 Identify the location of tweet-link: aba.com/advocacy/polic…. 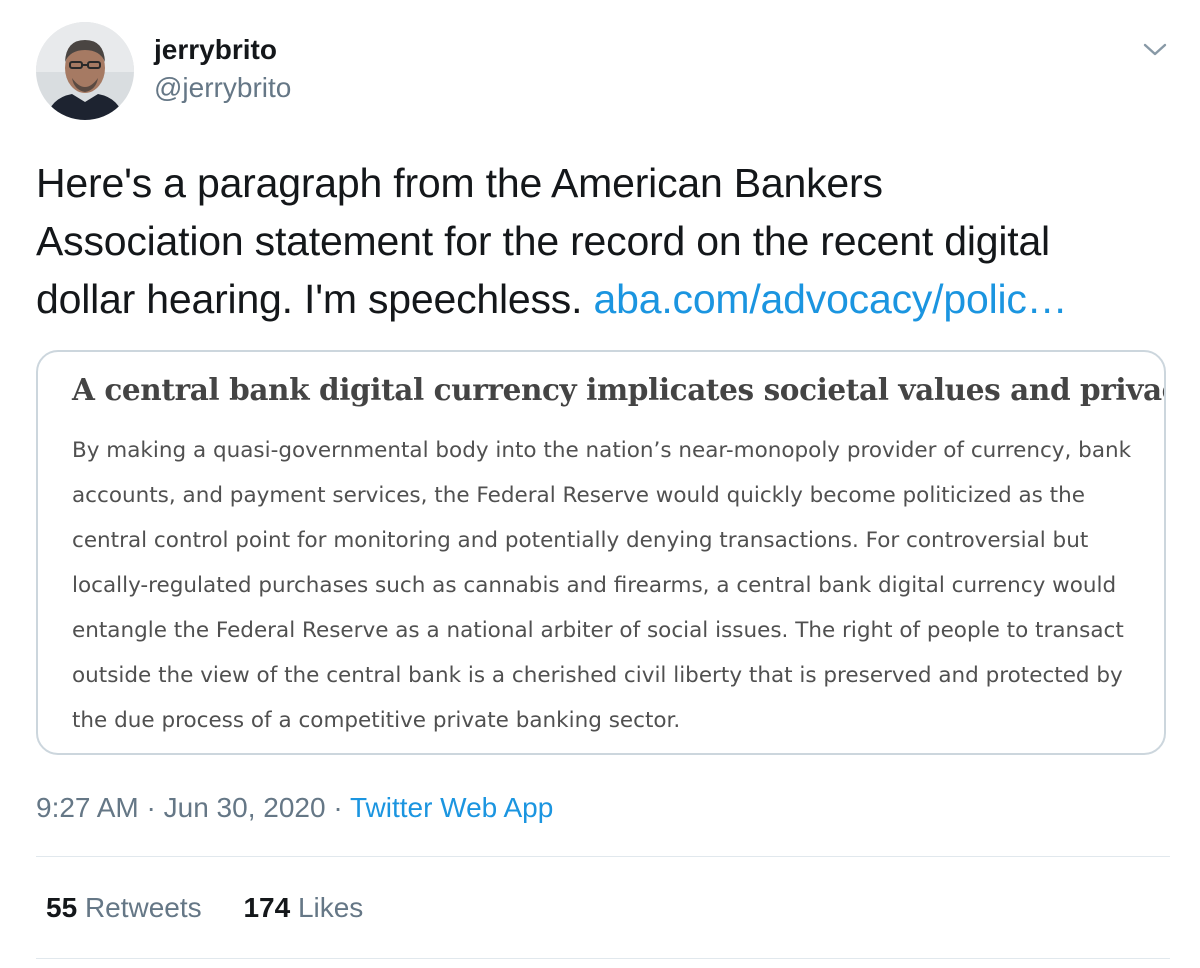
(831, 299).